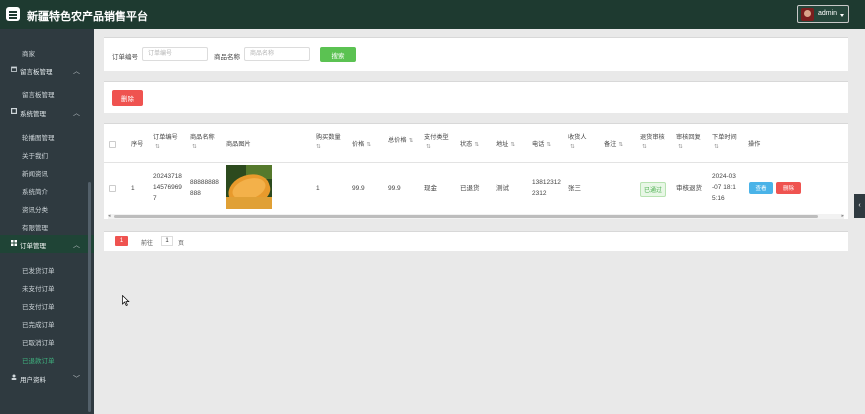 The image size is (865, 414). What do you see at coordinates (35, 156) in the screenshot?
I see `sidebar-item-label: 关于我们` at bounding box center [35, 156].